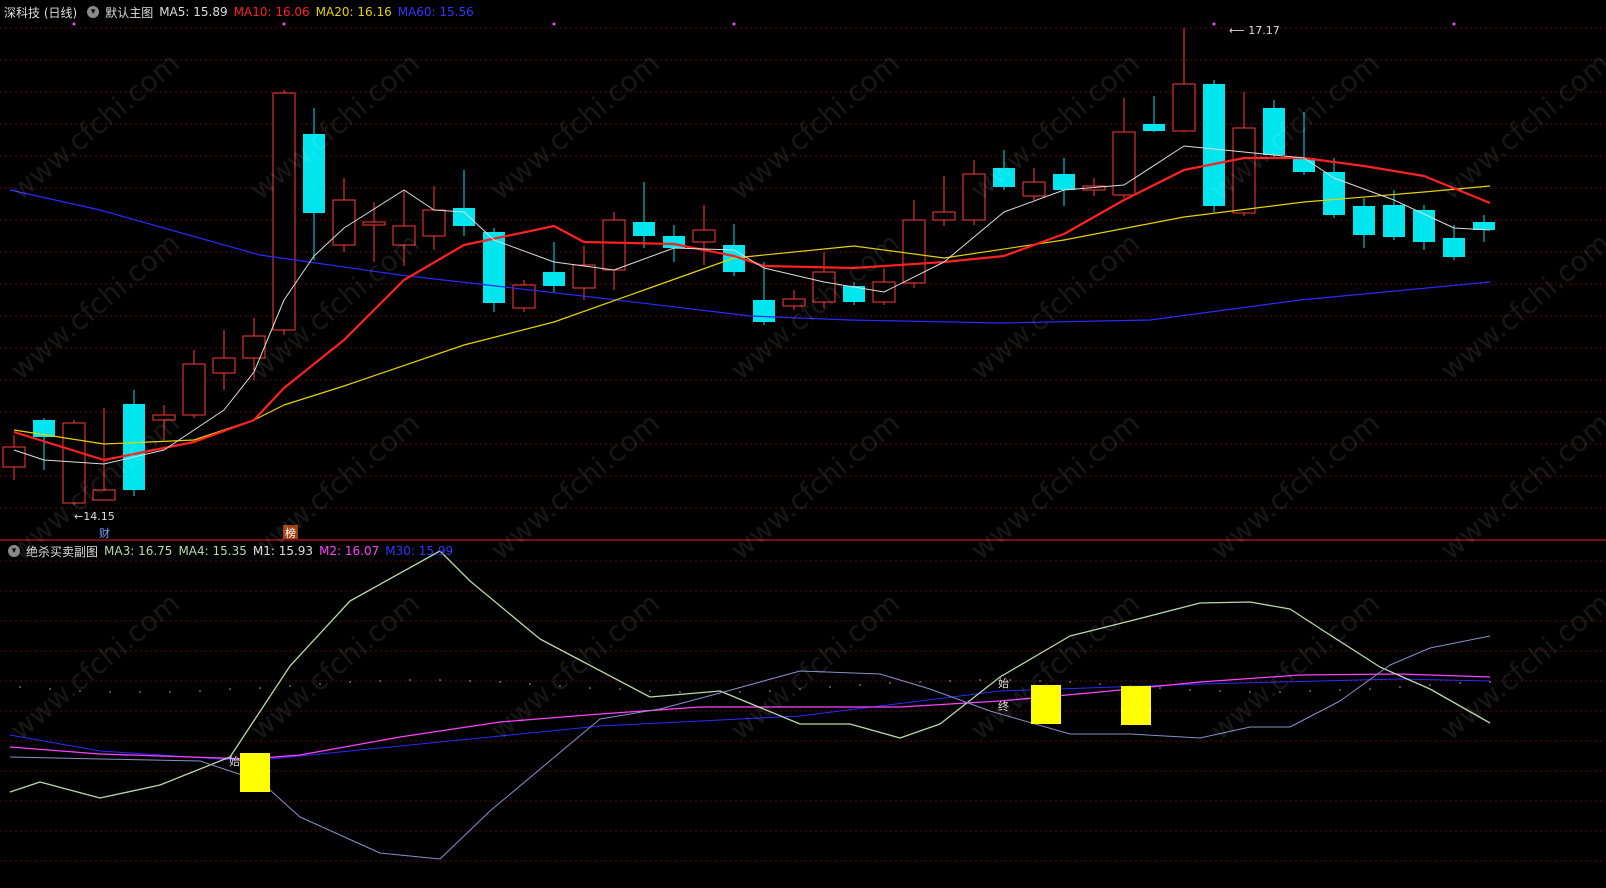 The image size is (1606, 888). What do you see at coordinates (435, 12) in the screenshot?
I see `ma60-value: MA60: 15.56` at bounding box center [435, 12].